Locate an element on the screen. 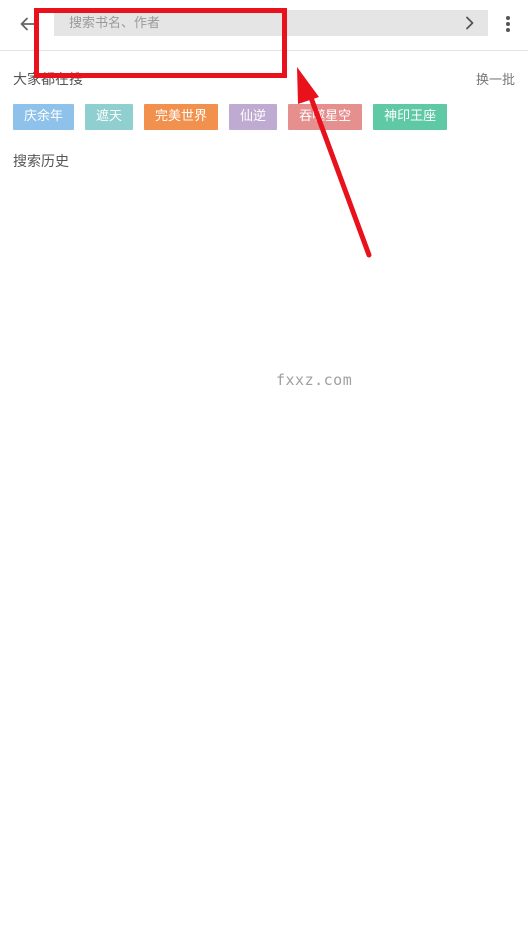 The width and height of the screenshot is (528, 938). search-history-title: 搜索历史 is located at coordinates (41, 162).